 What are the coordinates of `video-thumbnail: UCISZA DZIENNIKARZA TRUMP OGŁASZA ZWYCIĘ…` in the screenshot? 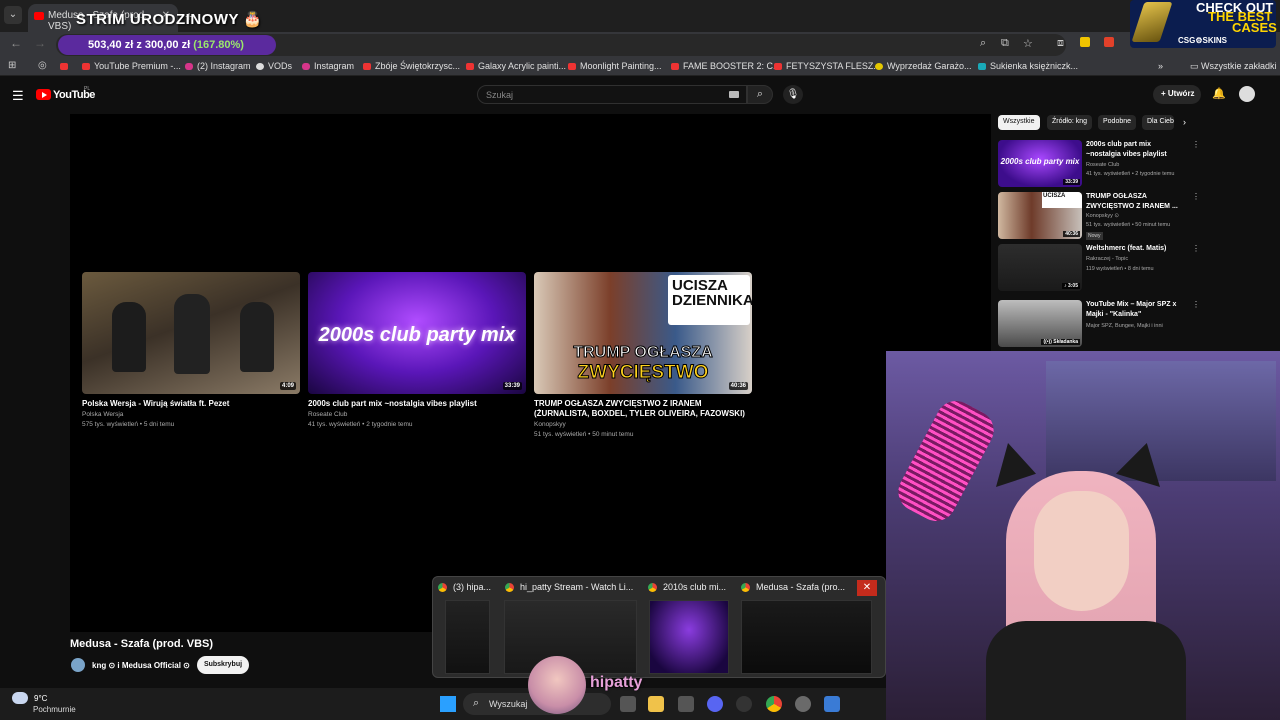 It's located at (643, 333).